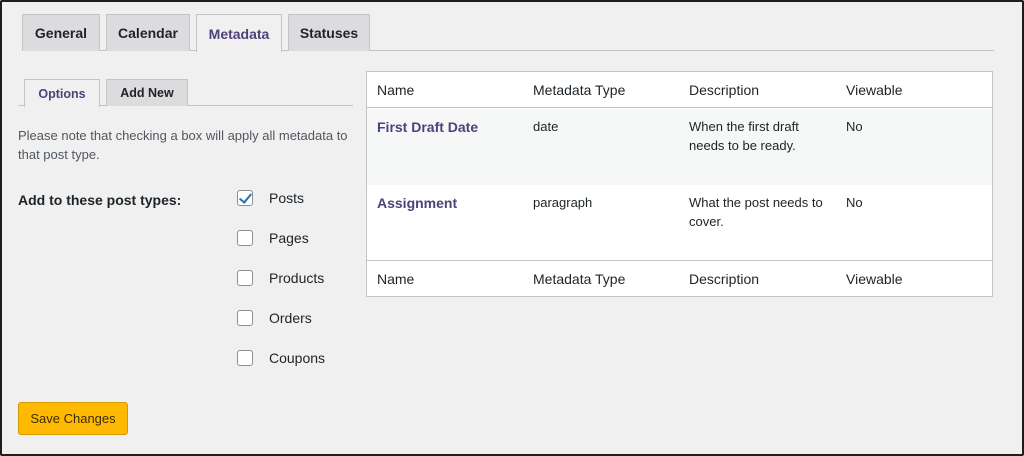 This screenshot has height=456, width=1024. What do you see at coordinates (147, 92) in the screenshot?
I see `subtab-add-new: Add New` at bounding box center [147, 92].